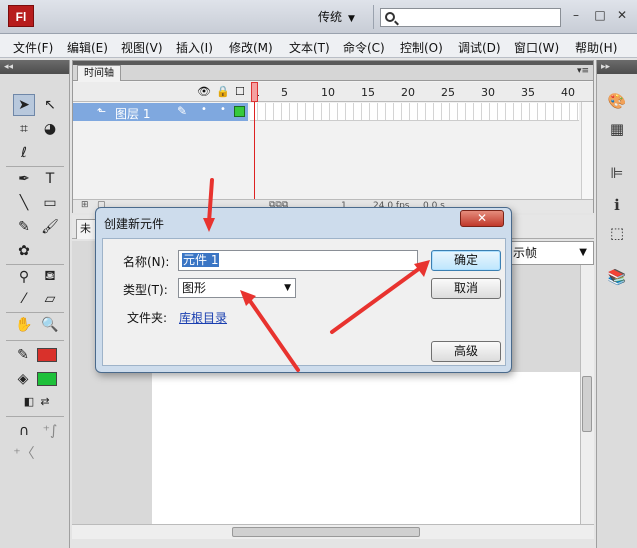 This screenshot has width=637, height=548. I want to click on pencil-tool-icon: ✎, so click(24, 227).